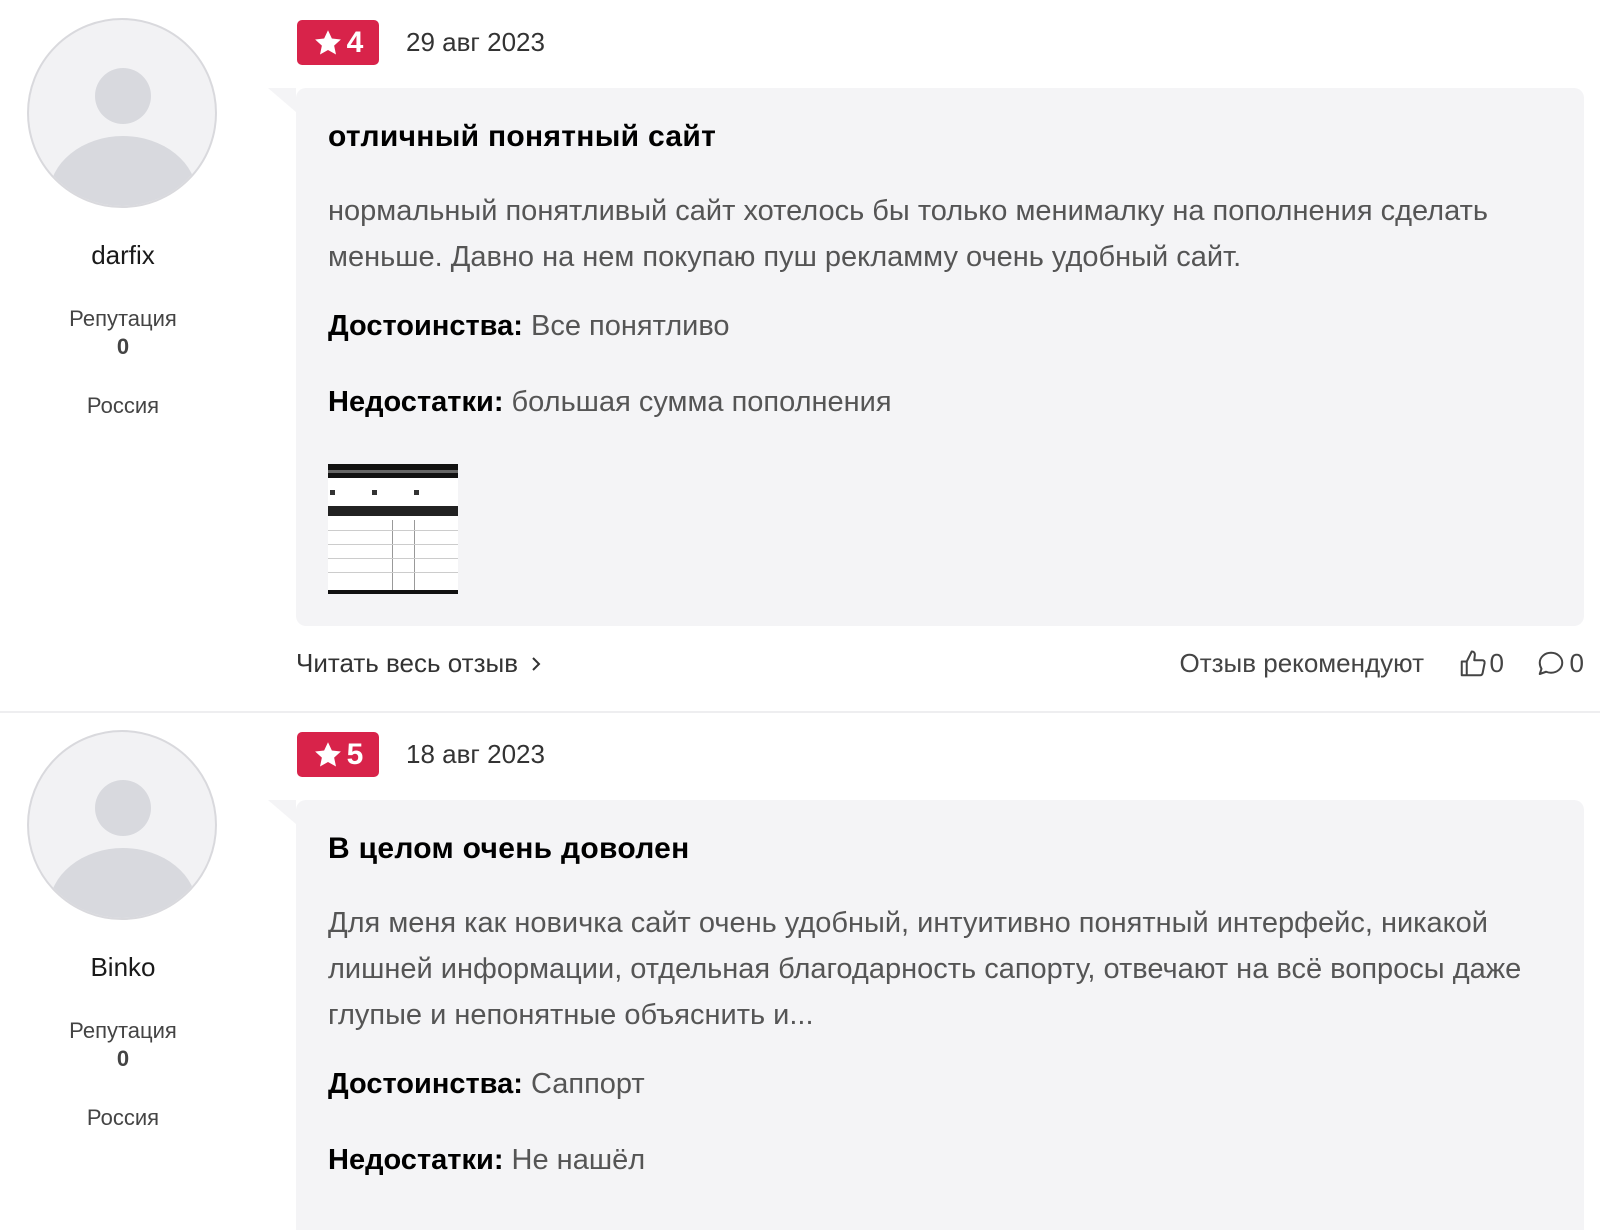 Image resolution: width=1600 pixels, height=1230 pixels. I want to click on review-pros: Достоинства: Все понятливо, so click(529, 326).